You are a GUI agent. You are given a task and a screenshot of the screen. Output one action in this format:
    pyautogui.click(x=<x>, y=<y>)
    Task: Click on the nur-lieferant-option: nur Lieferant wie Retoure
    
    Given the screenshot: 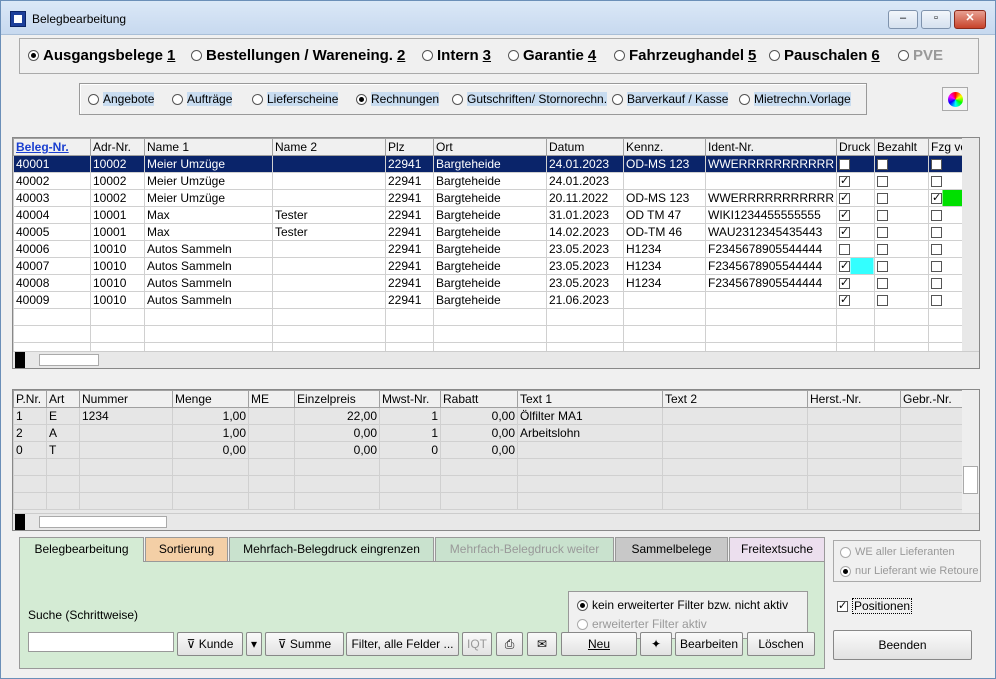 What is the action you would take?
    pyautogui.click(x=909, y=571)
    